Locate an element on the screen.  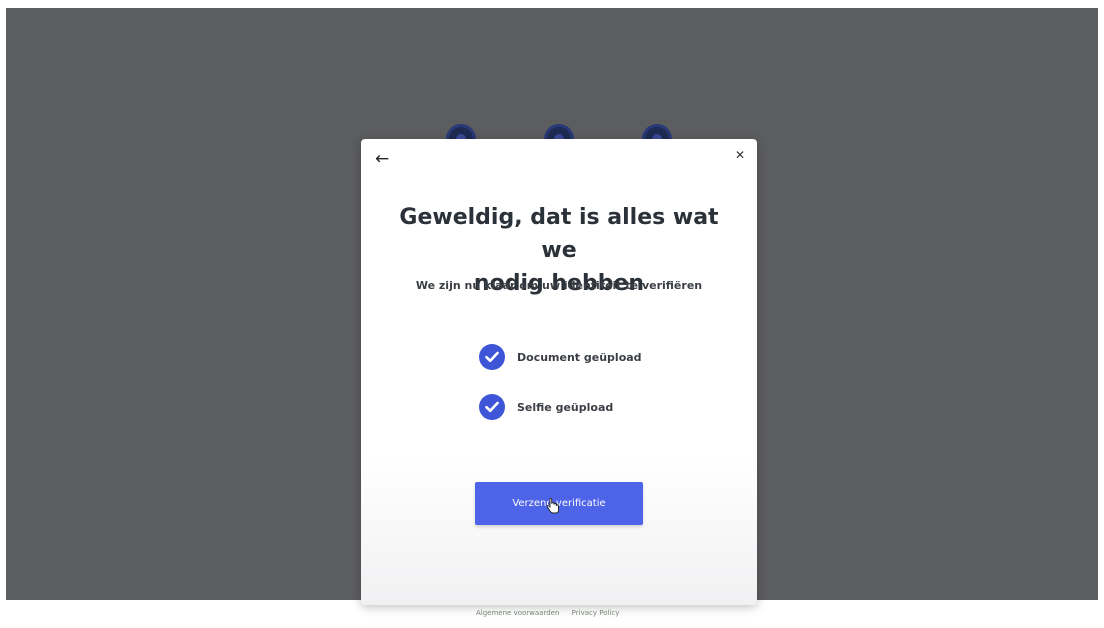
close-icon: ✕ is located at coordinates (739, 155).